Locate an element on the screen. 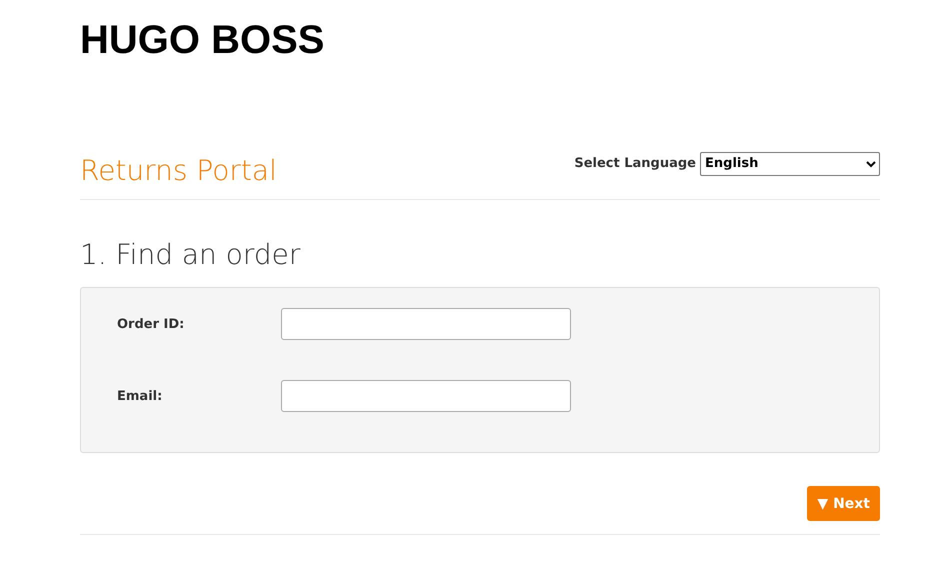 This screenshot has width=952, height=570. language-label: Select Language is located at coordinates (635, 163).